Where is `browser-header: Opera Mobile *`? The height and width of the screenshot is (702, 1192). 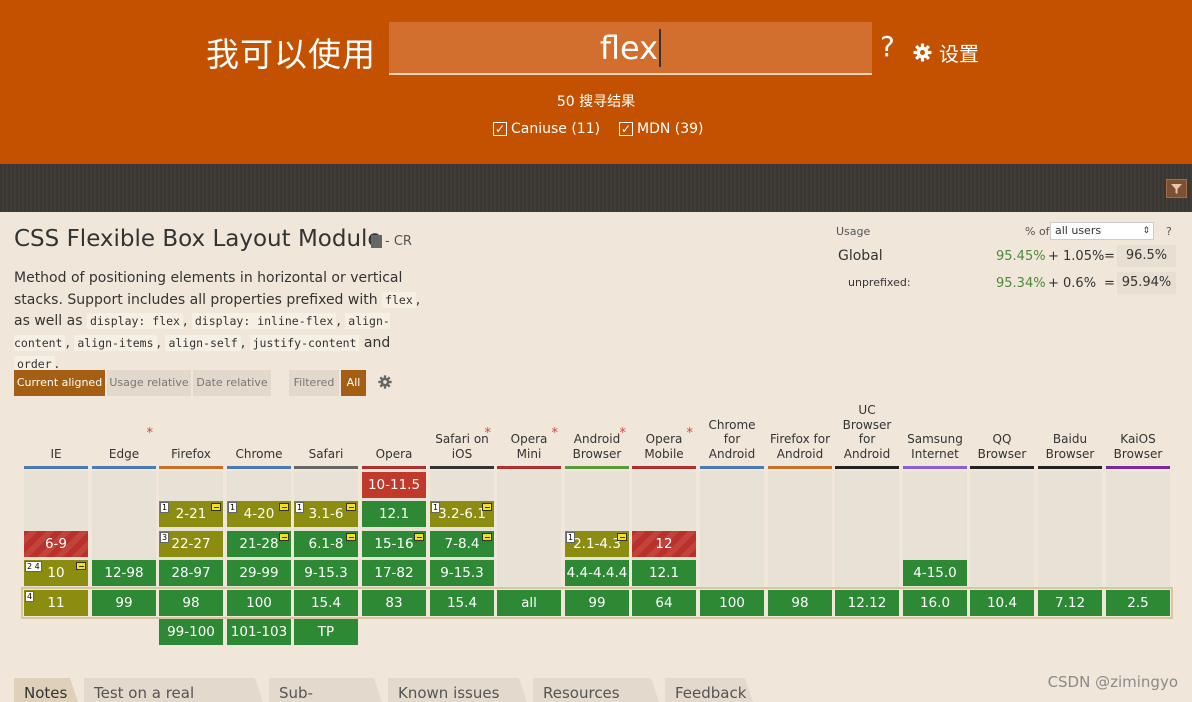 browser-header: Opera Mobile * is located at coordinates (664, 437).